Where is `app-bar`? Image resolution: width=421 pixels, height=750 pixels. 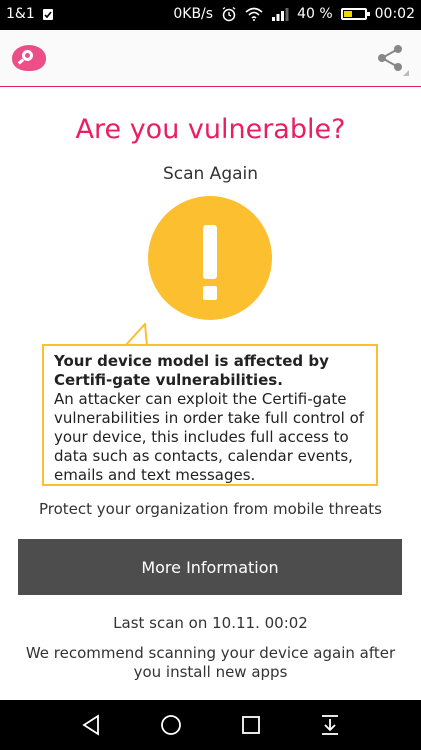 app-bar is located at coordinates (210, 58).